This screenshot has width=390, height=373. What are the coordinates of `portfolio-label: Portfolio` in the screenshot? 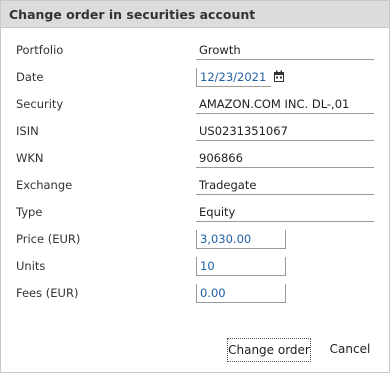 It's located at (40, 50).